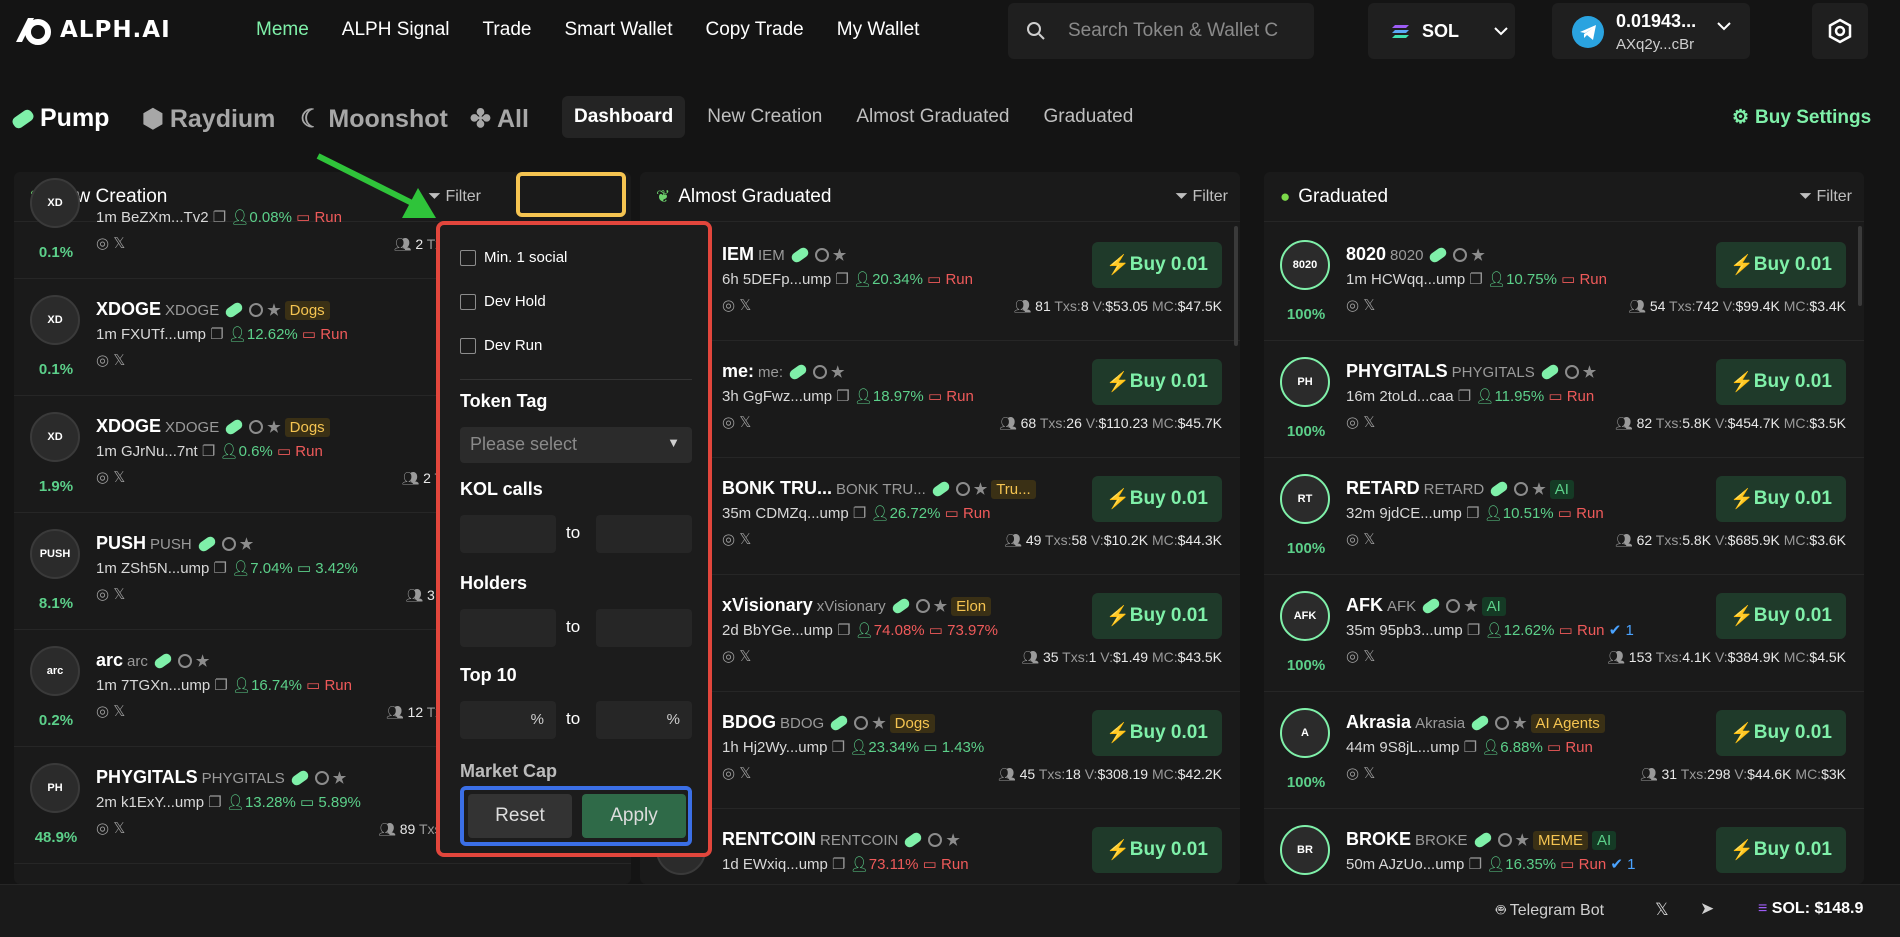 The width and height of the screenshot is (1900, 937). Describe the element at coordinates (59, 118) in the screenshot. I see `platform-pump: Pump` at that location.